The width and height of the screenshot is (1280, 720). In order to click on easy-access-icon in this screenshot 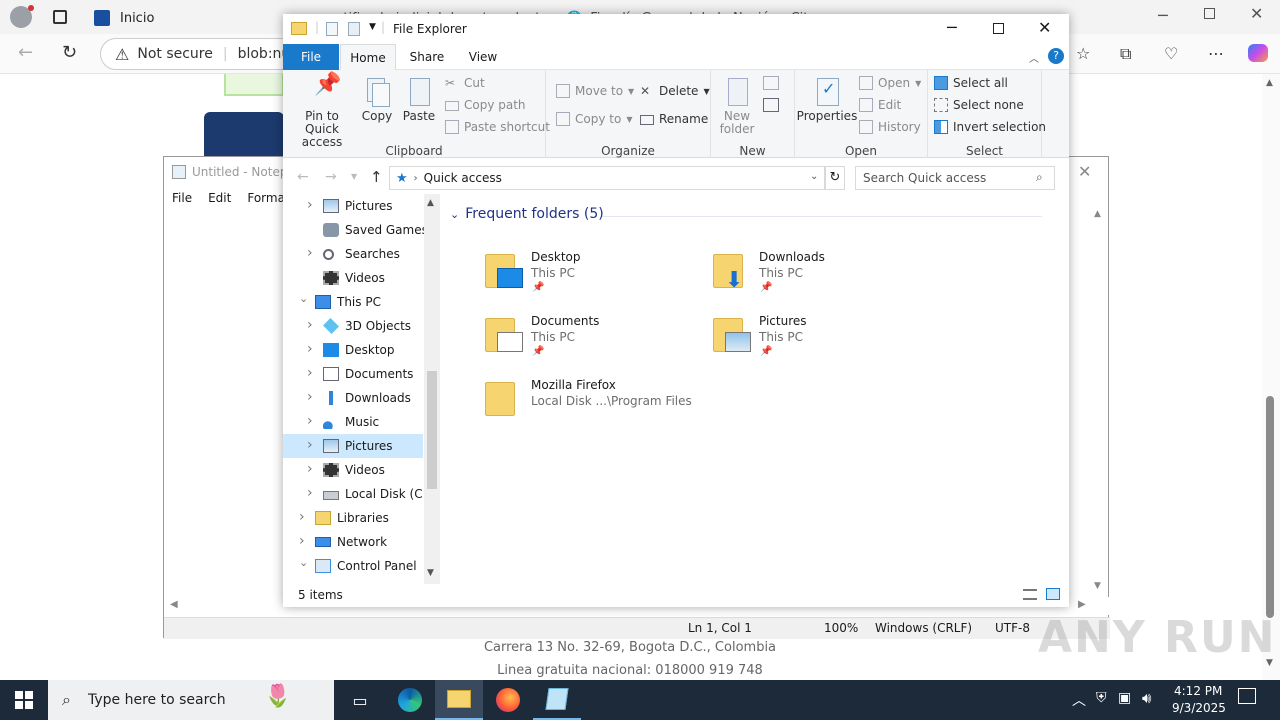, I will do `click(771, 105)`.